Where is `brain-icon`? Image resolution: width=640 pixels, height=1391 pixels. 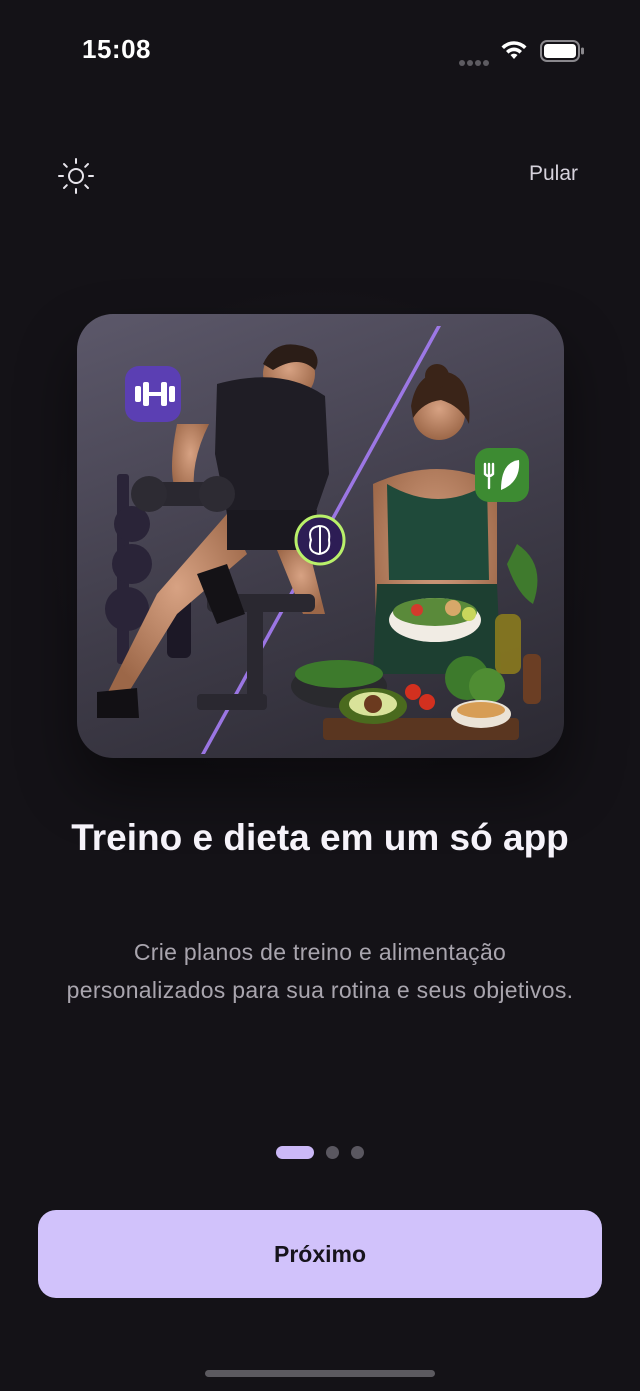 brain-icon is located at coordinates (320, 540).